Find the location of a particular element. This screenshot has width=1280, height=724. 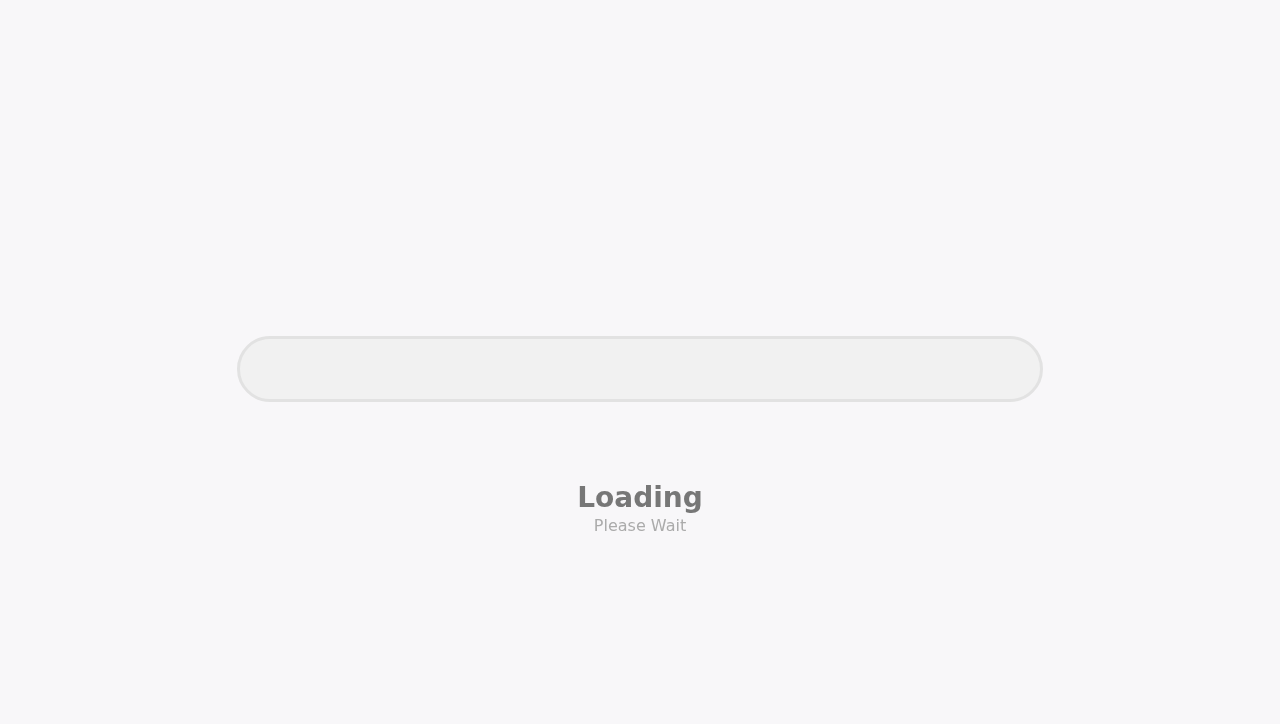

loading-title: Loading is located at coordinates (640, 498).